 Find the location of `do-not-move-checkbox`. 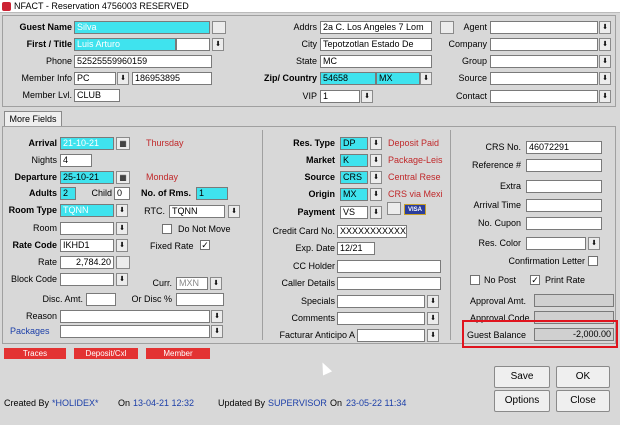

do-not-move-checkbox is located at coordinates (167, 229).